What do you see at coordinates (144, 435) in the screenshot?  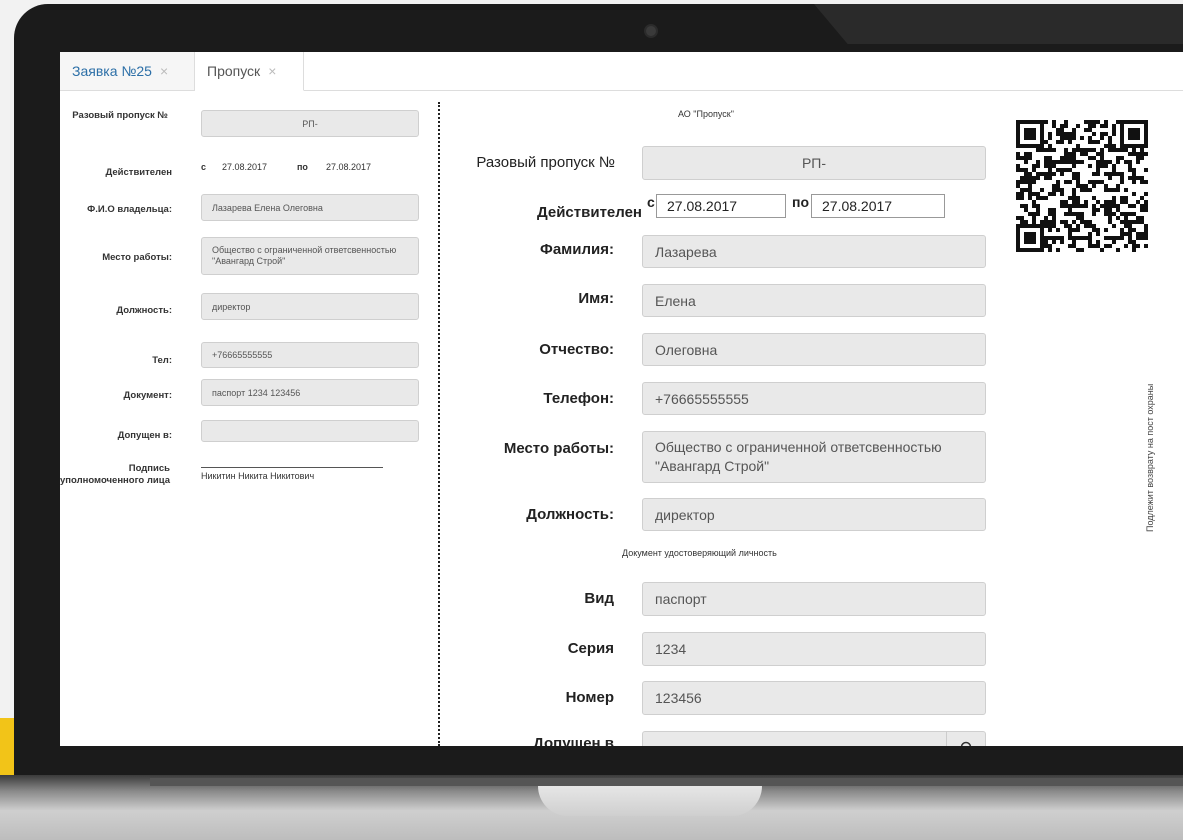 I see `summary-admitted-label: Допущен в:` at bounding box center [144, 435].